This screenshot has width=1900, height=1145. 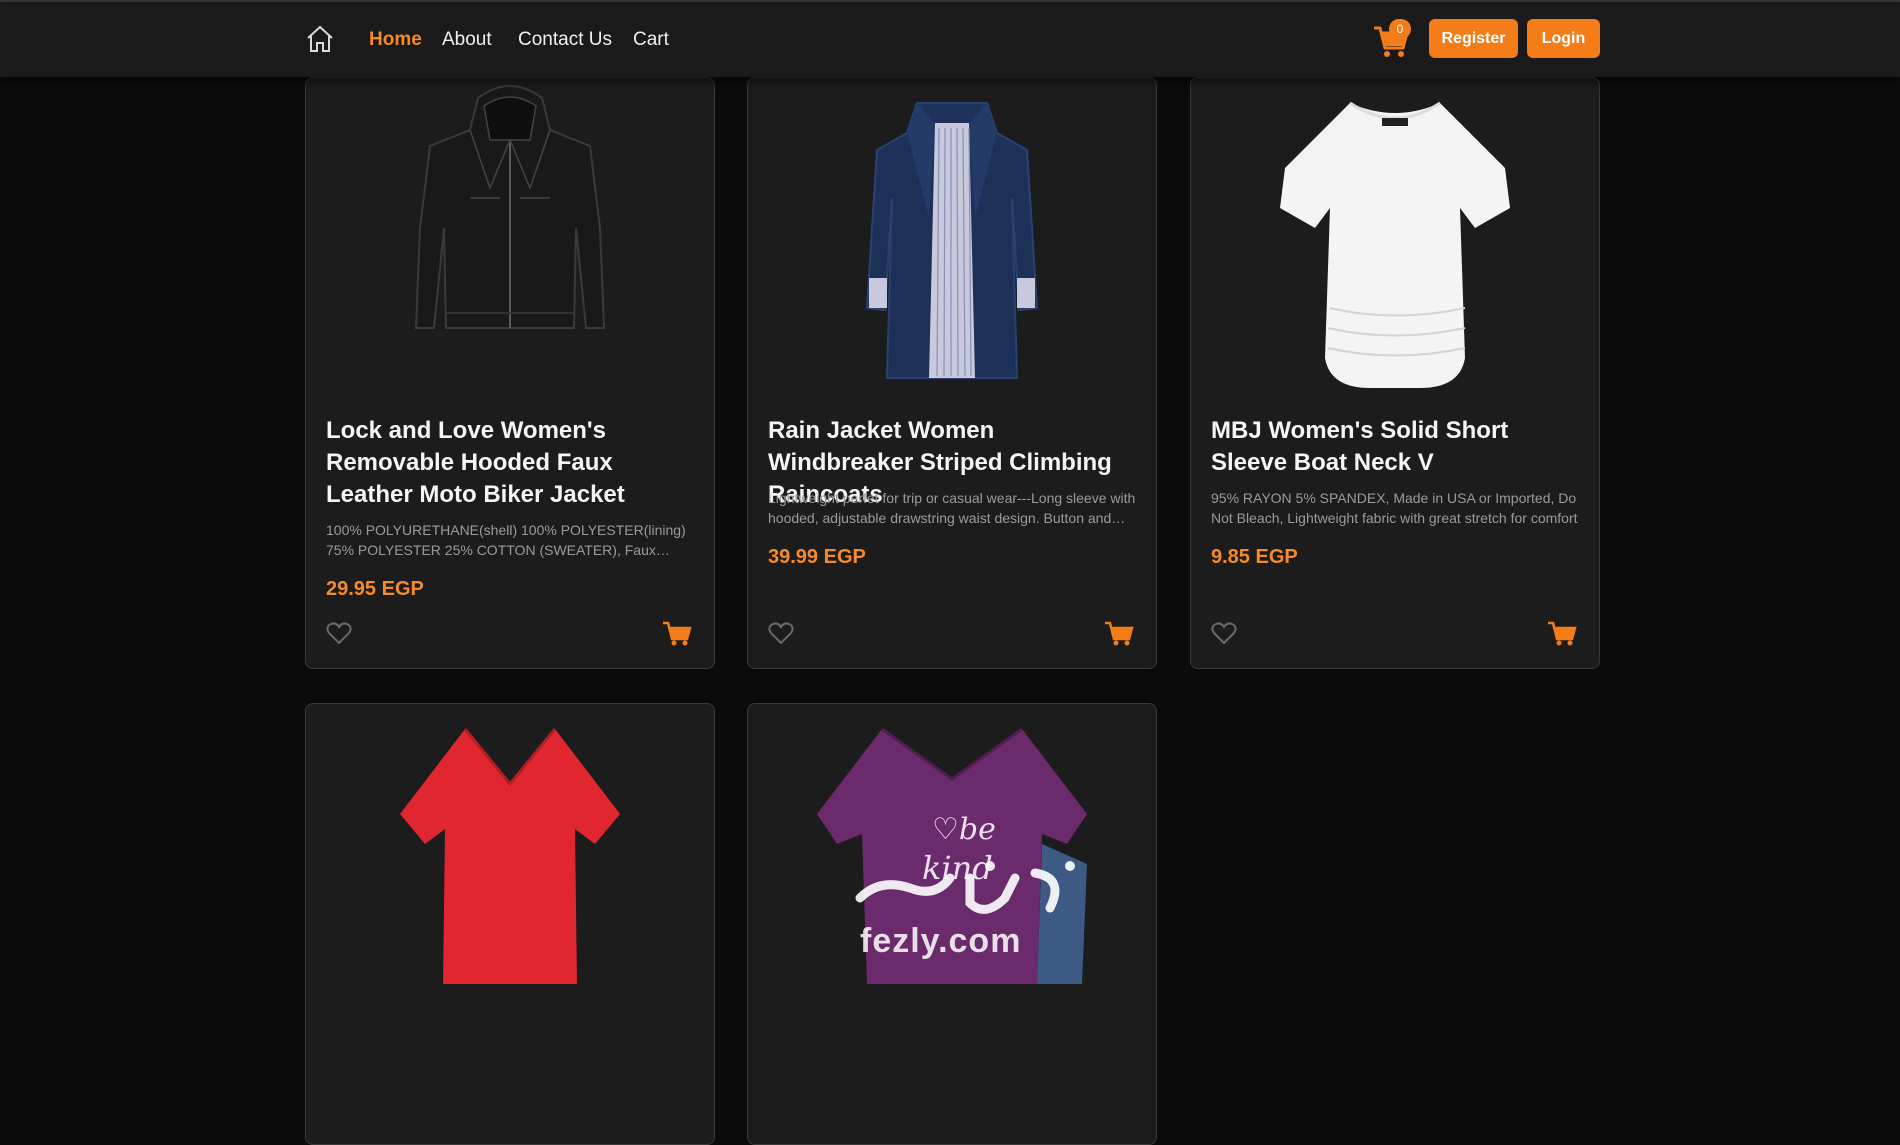 I want to click on red-shirt-image, so click(x=510, y=856).